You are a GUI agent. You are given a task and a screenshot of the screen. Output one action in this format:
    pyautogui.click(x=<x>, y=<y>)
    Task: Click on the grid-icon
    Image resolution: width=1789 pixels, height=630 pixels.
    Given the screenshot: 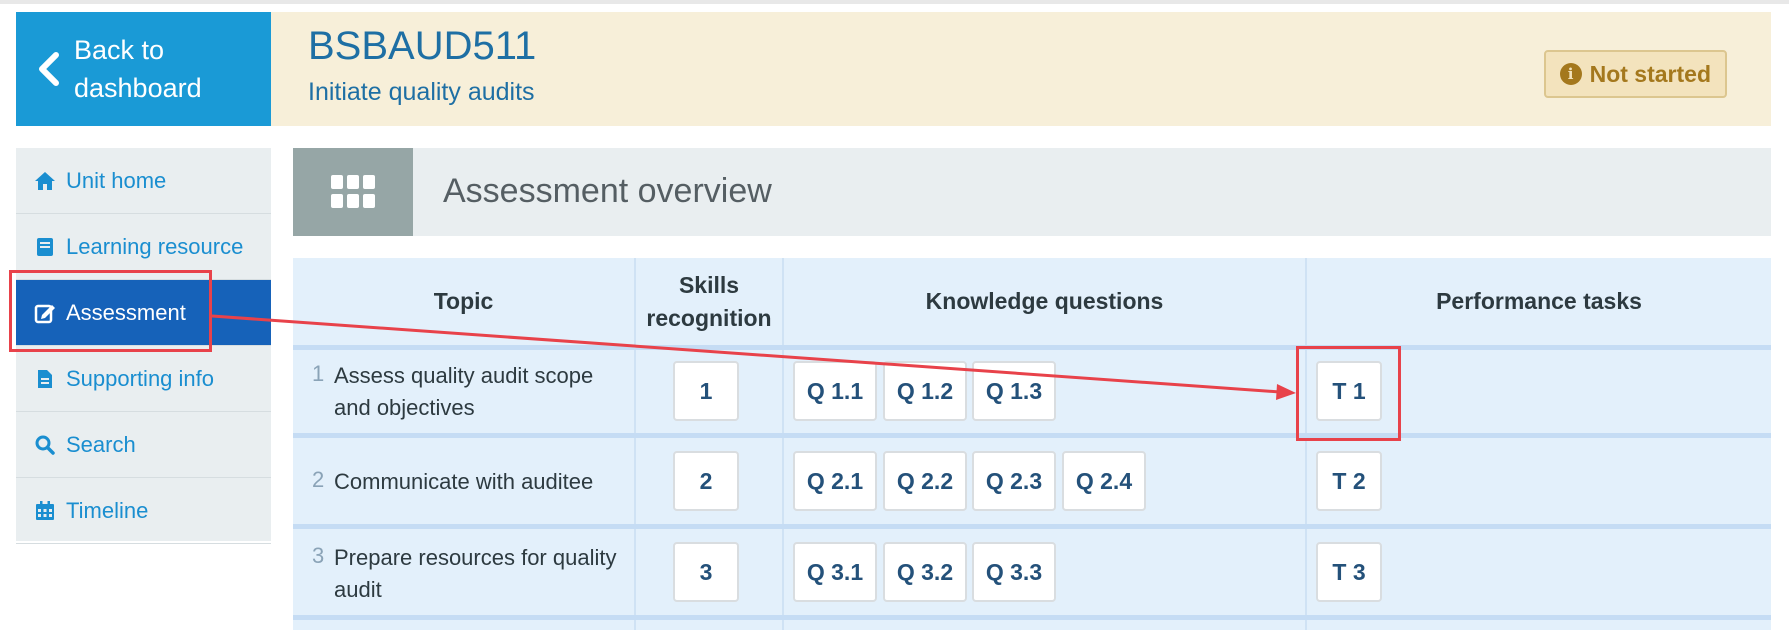 What is the action you would take?
    pyautogui.click(x=353, y=192)
    